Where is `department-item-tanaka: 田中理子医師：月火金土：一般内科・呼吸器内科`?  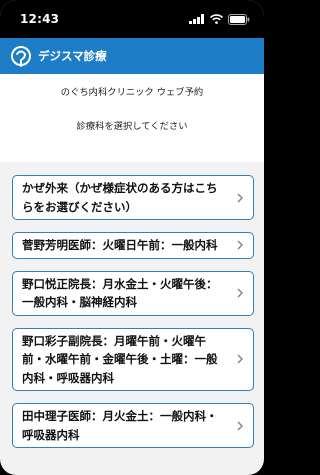 department-item-tanaka: 田中理子医師：月火金土：一般内科・呼吸器内科 is located at coordinates (133, 425).